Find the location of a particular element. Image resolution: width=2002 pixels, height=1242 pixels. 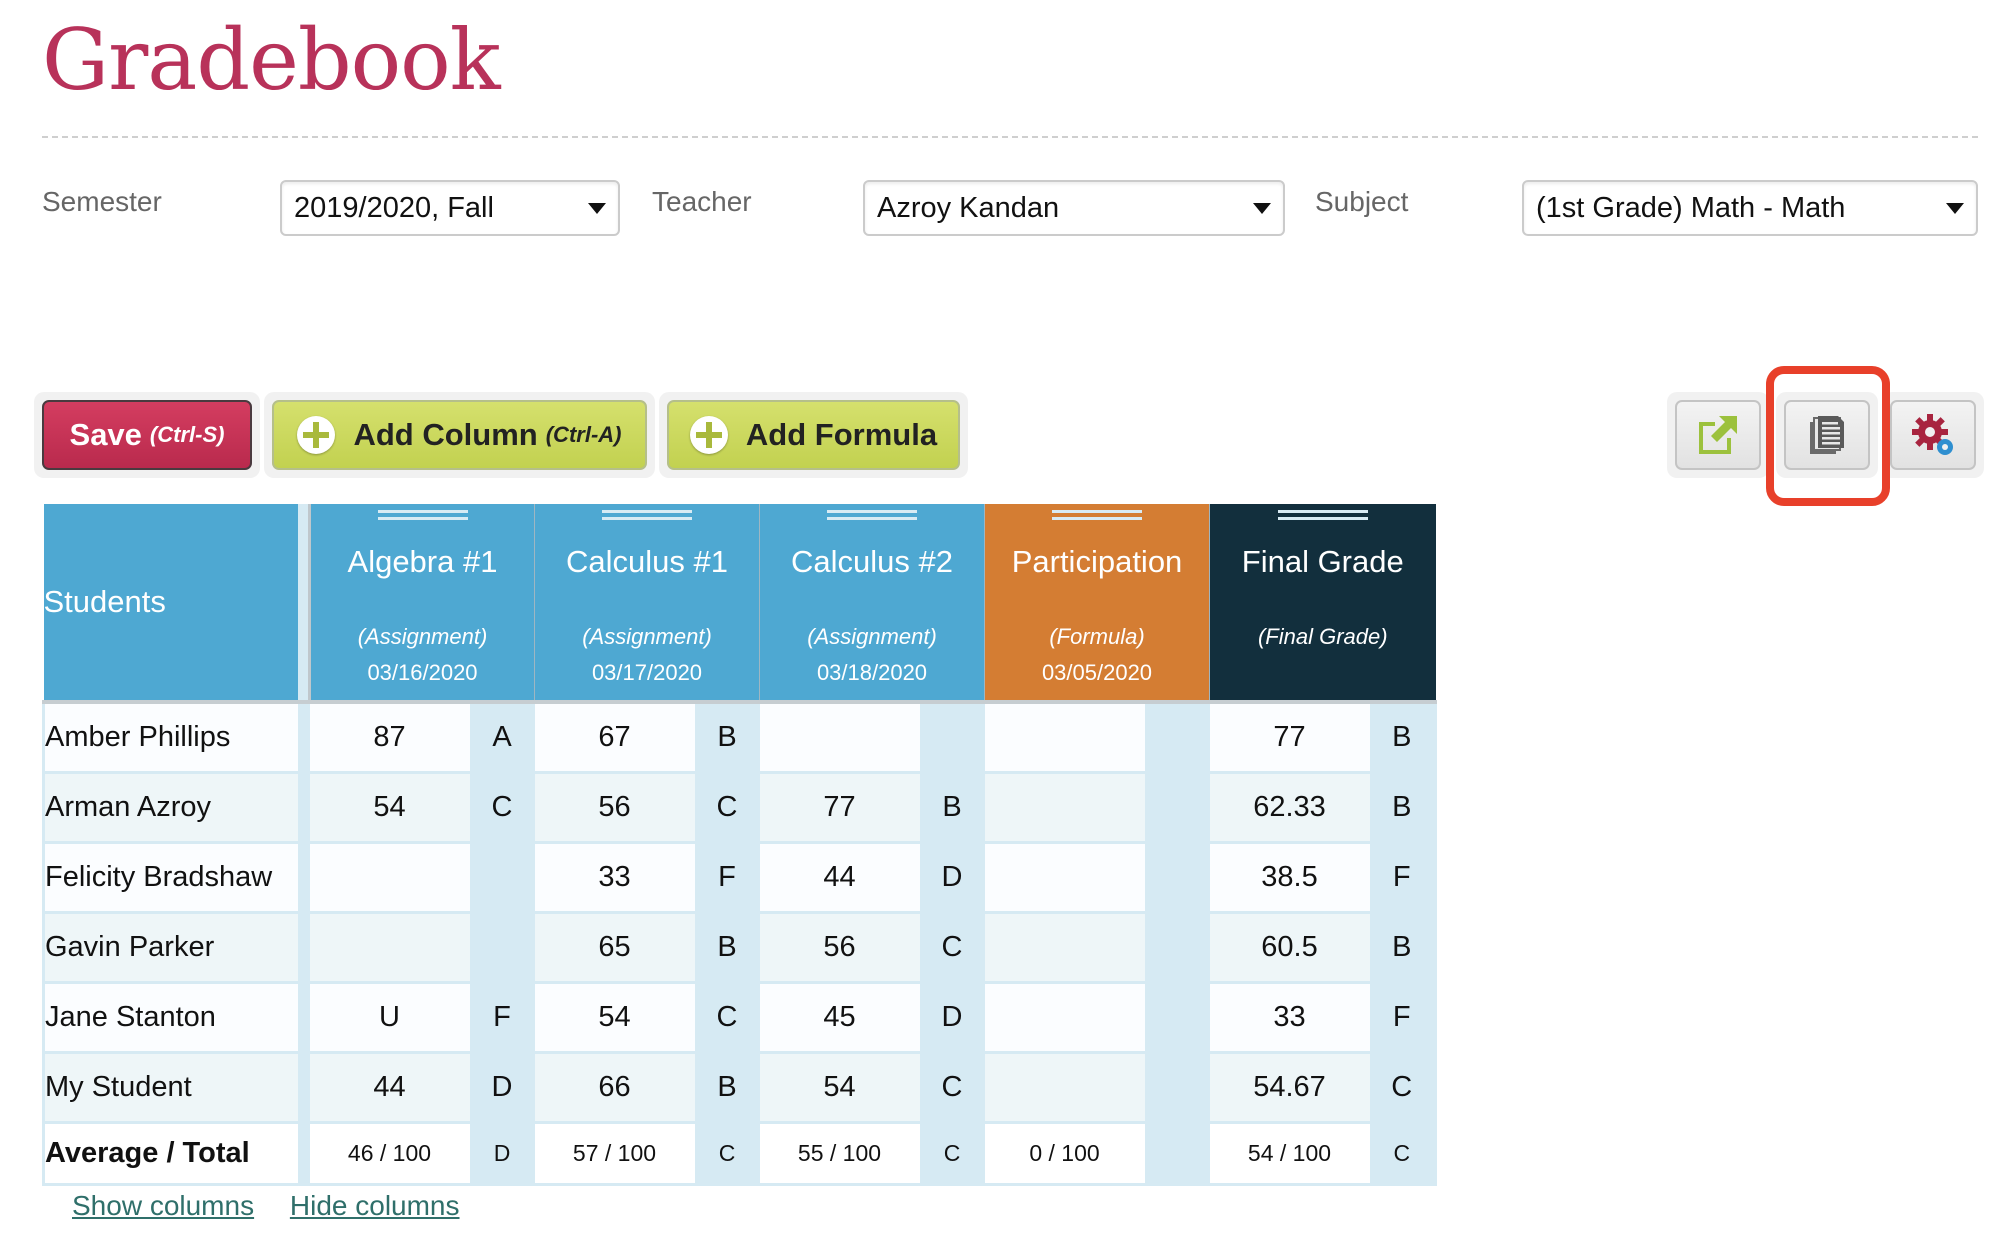

copy-documents-button is located at coordinates (1827, 435).